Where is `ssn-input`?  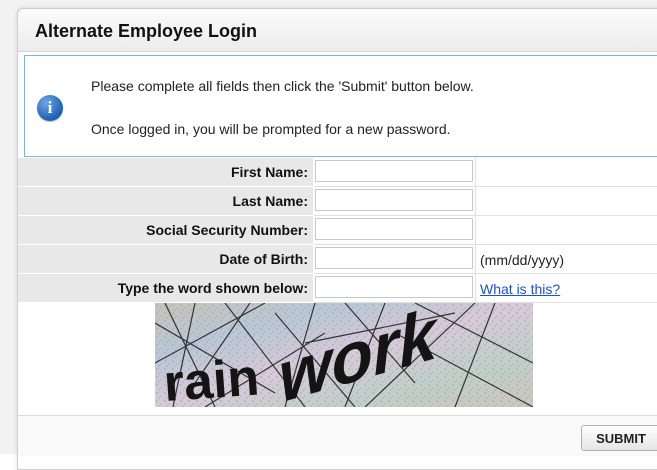 ssn-input is located at coordinates (394, 229).